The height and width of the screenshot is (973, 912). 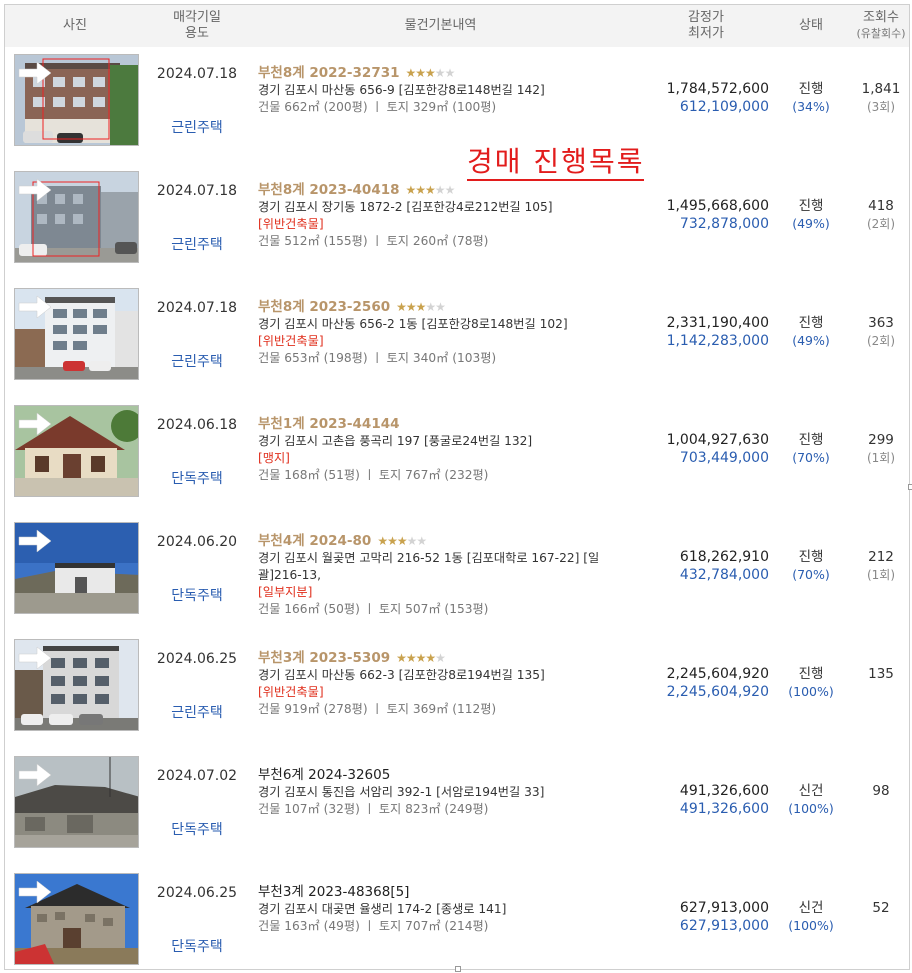 I want to click on case-number-link: 부천8계 2023-2560 ★★★★★, so click(x=440, y=307).